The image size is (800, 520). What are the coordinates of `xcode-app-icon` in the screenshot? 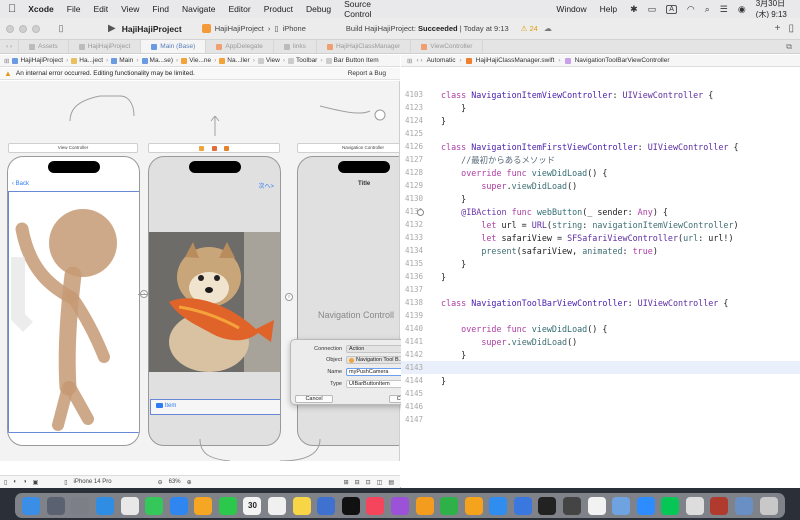 It's located at (522, 505).